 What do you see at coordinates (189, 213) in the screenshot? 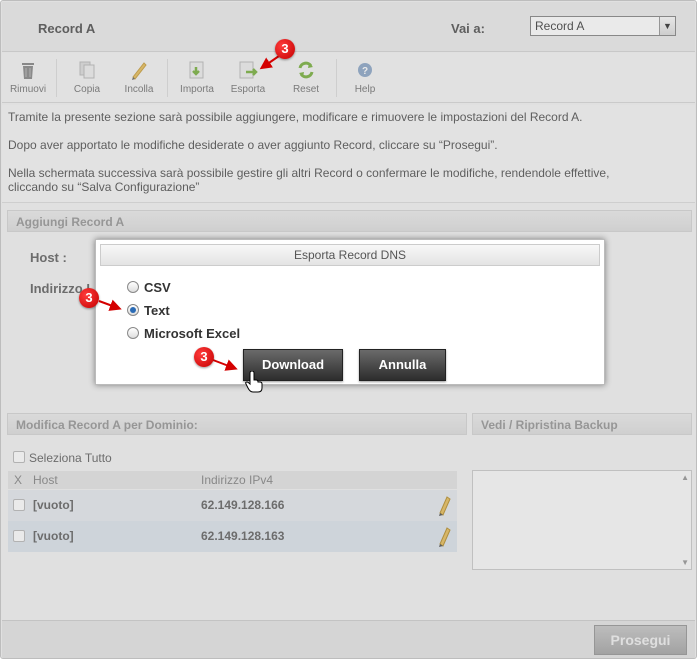
I see `annotation-arrows` at bounding box center [189, 213].